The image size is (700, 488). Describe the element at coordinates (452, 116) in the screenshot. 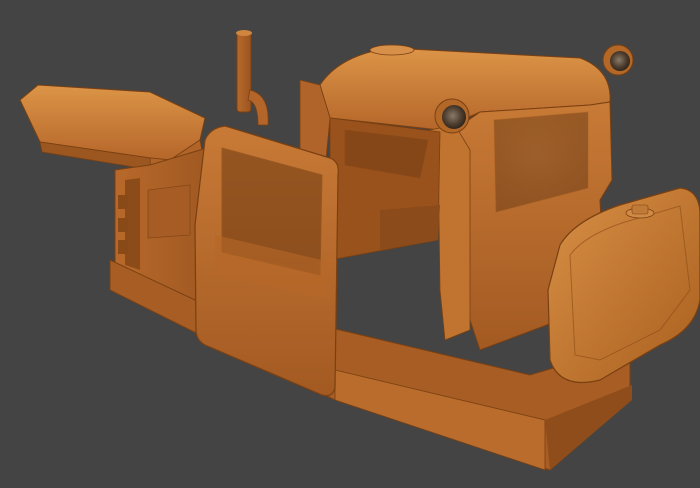

I see `headlamp-left` at that location.